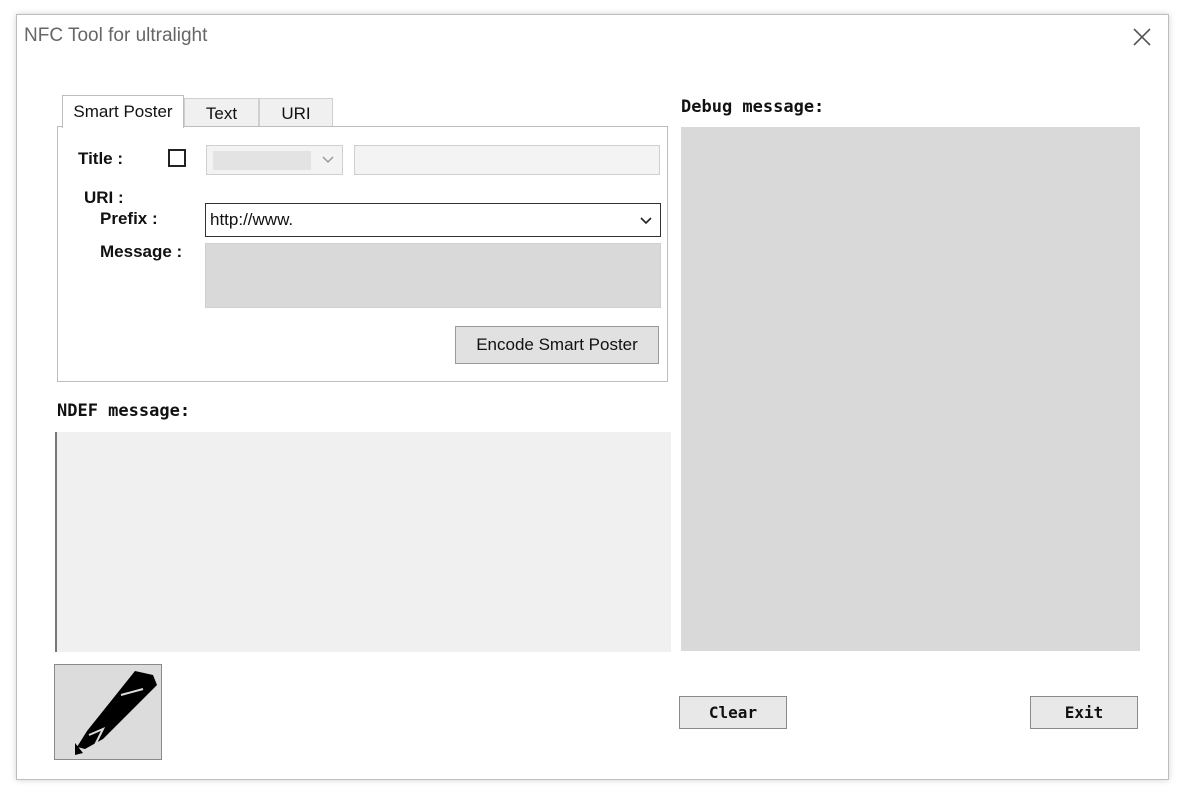 The width and height of the screenshot is (1179, 800). What do you see at coordinates (262, 160) in the screenshot?
I see `title-language-value` at bounding box center [262, 160].